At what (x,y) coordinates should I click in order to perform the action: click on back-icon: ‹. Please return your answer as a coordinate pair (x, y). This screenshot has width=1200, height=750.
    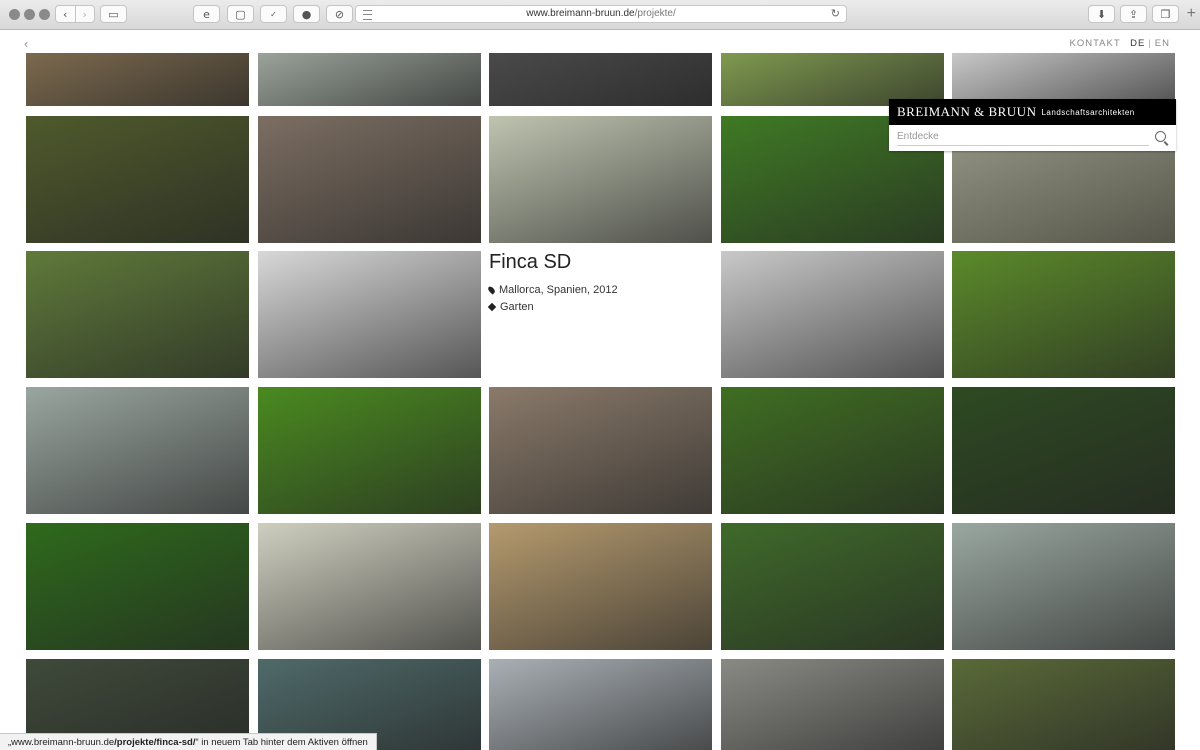
    Looking at the image, I should click on (65, 14).